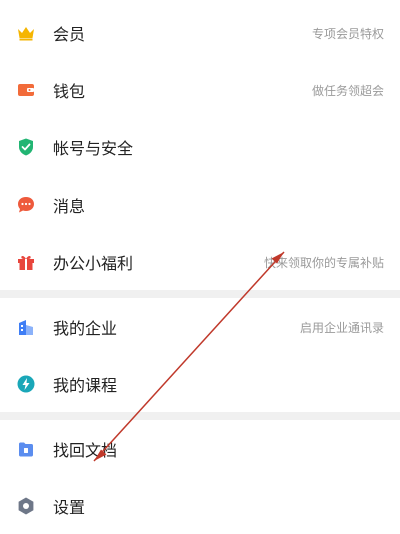 The height and width of the screenshot is (534, 400). What do you see at coordinates (347, 90) in the screenshot?
I see `menu-item-desc: 做任务领超会` at bounding box center [347, 90].